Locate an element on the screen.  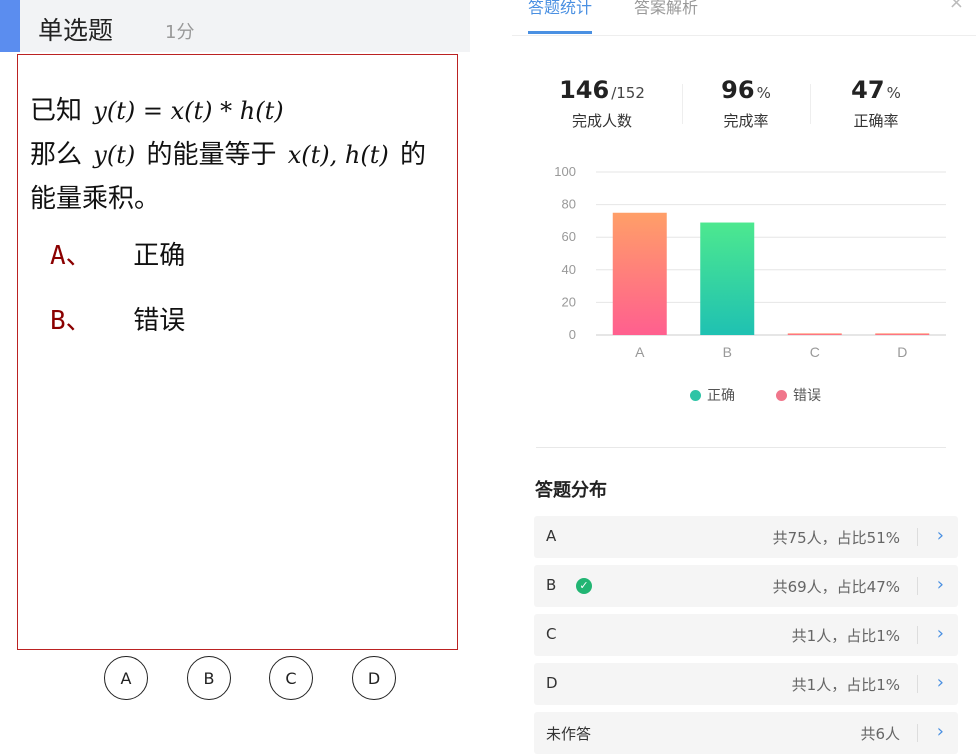
option-a-text: 正确 is located at coordinates (159, 256).